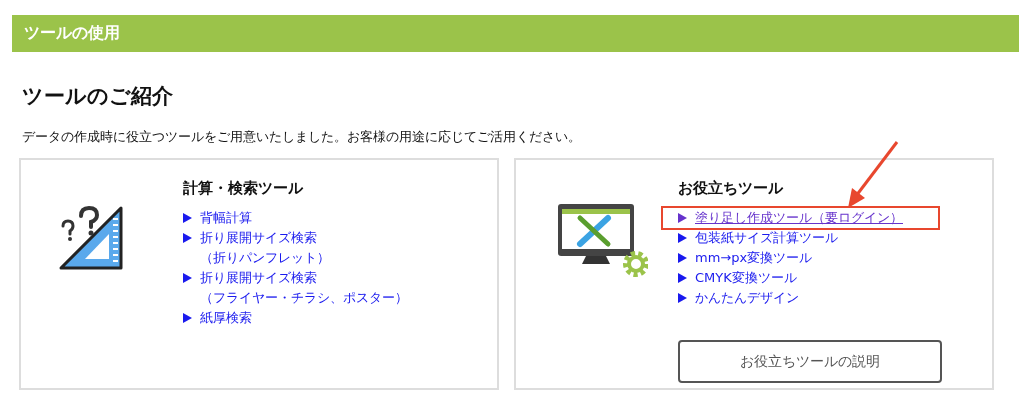 This screenshot has height=408, width=1024. What do you see at coordinates (766, 238) in the screenshot?
I see `tool-link: 包装紙サイズ計算ツール` at bounding box center [766, 238].